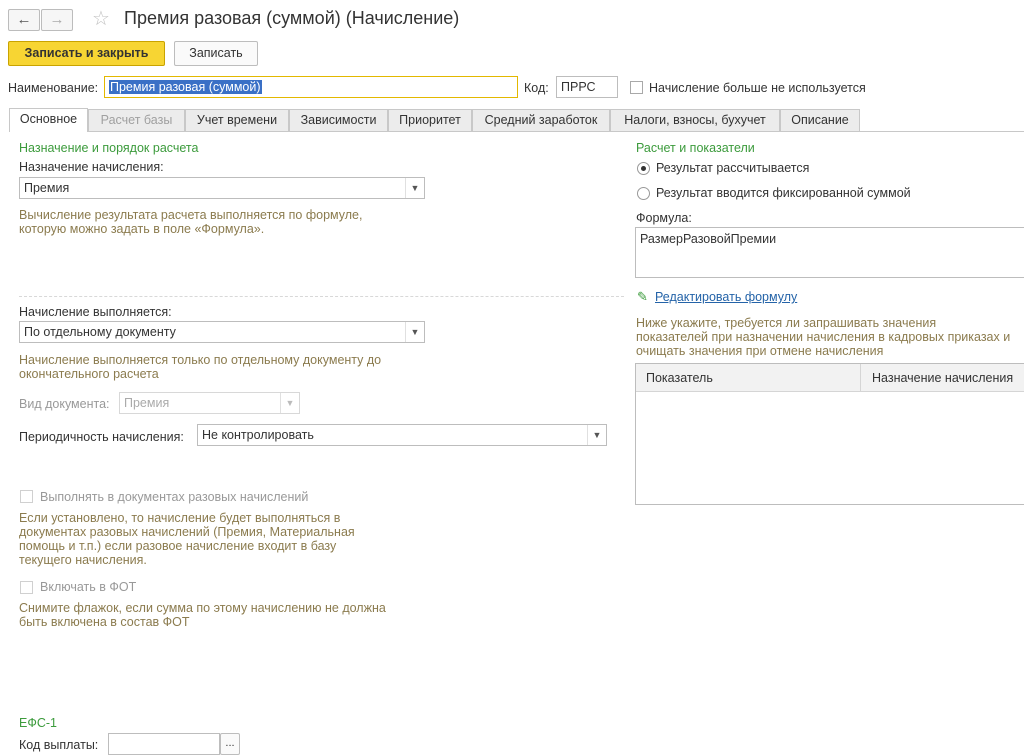  Describe the element at coordinates (101, 437) in the screenshot. I see `period-label: Периодичность начисления:` at that location.